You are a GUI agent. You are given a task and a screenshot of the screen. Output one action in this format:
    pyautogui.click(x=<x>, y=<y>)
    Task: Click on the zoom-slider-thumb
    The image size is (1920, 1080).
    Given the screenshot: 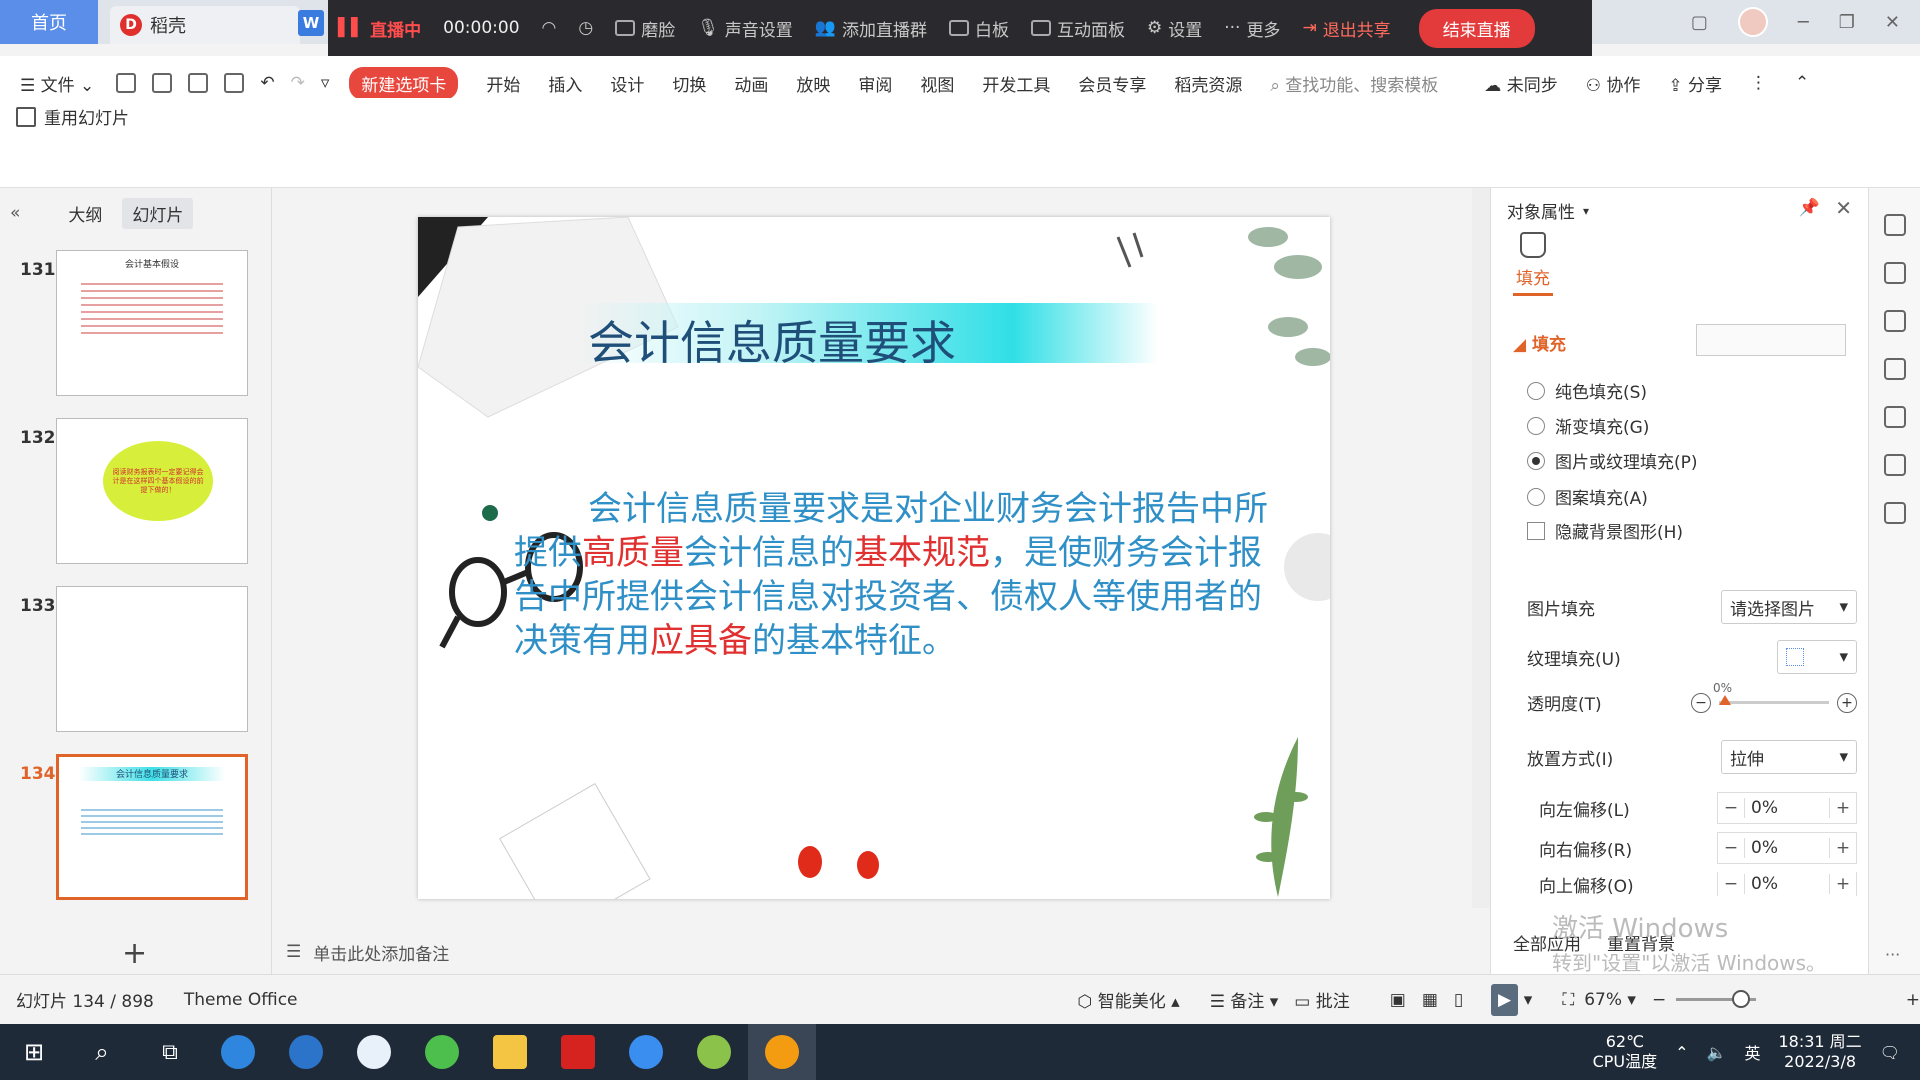 What is the action you would take?
    pyautogui.click(x=1741, y=999)
    